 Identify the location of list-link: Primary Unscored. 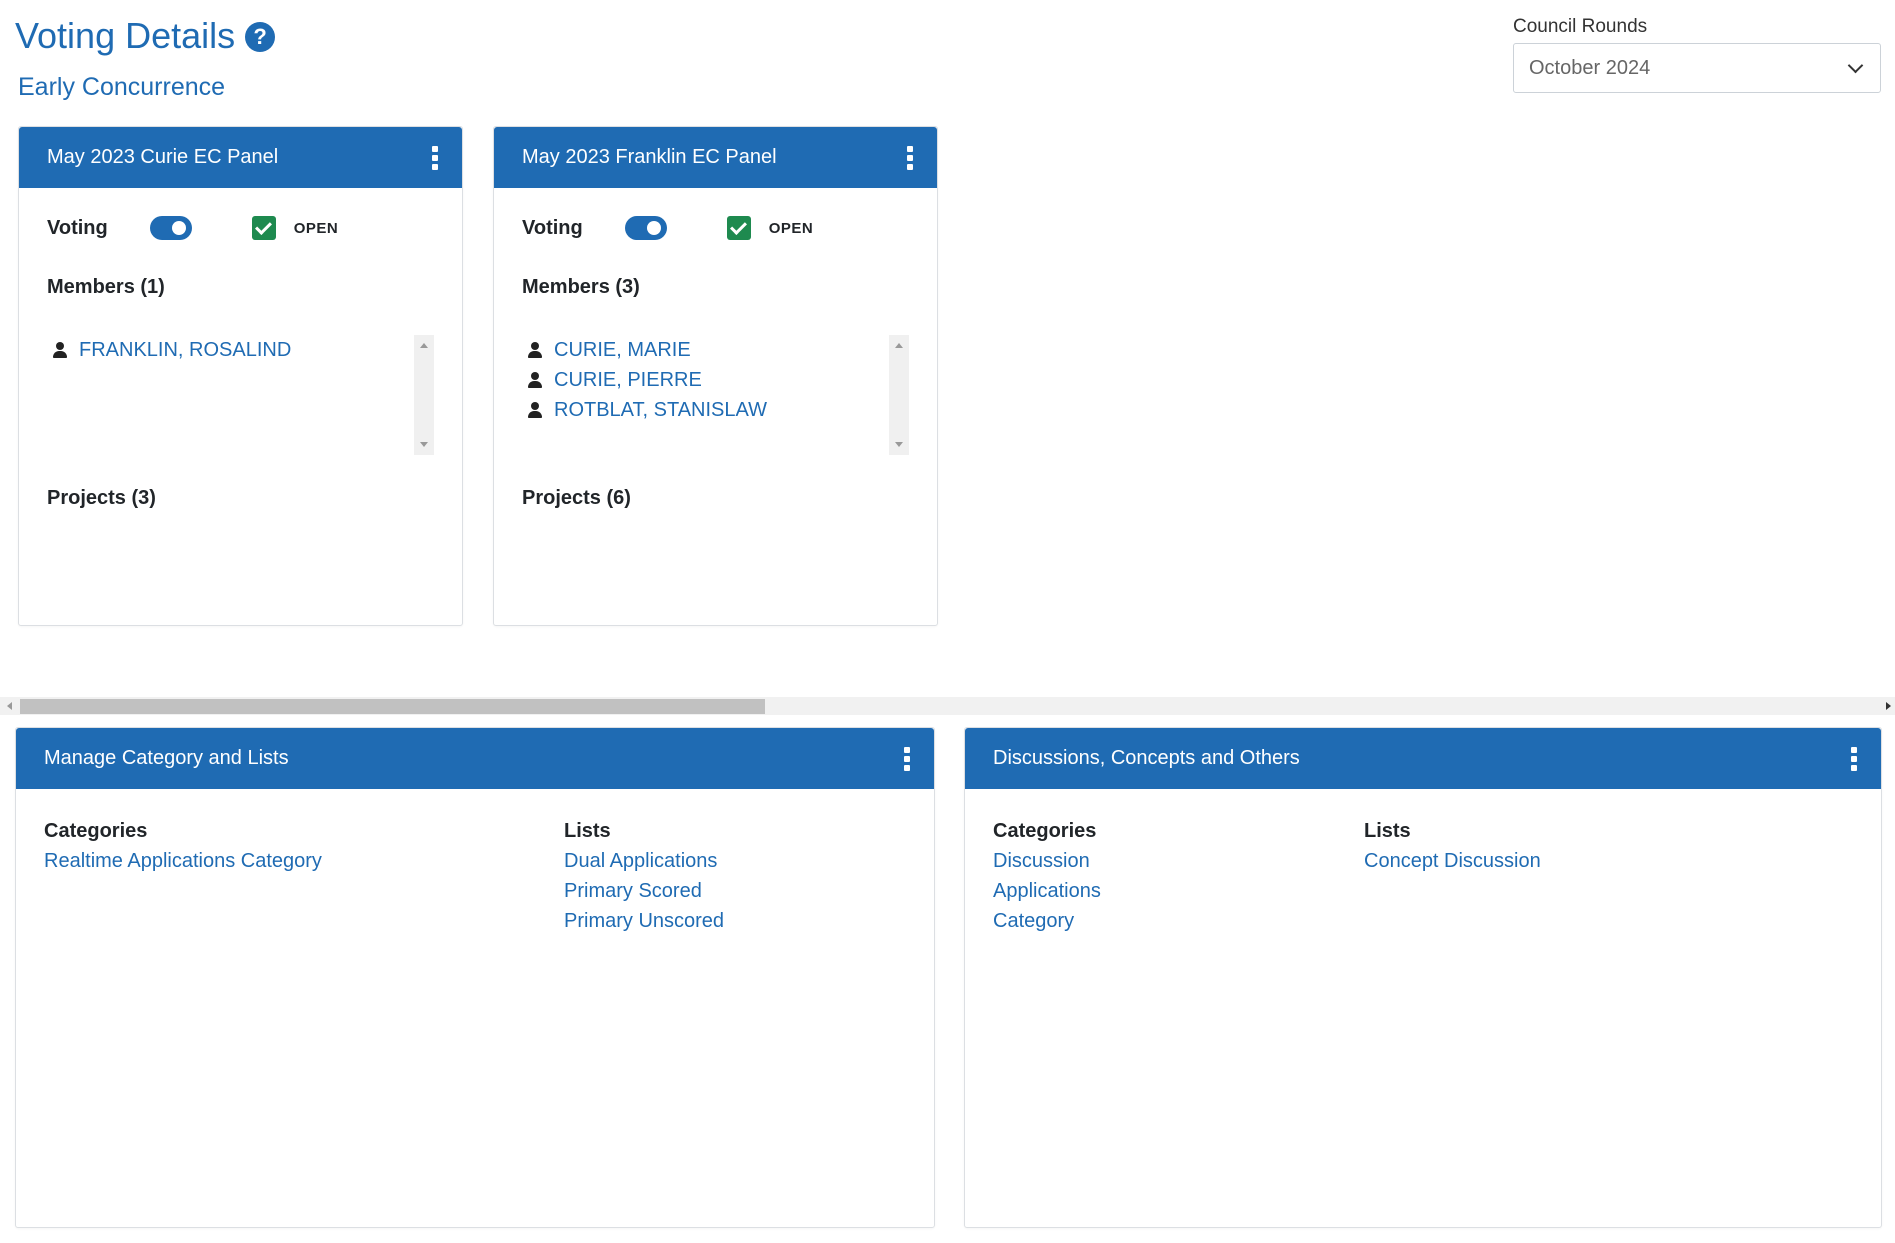
(644, 921).